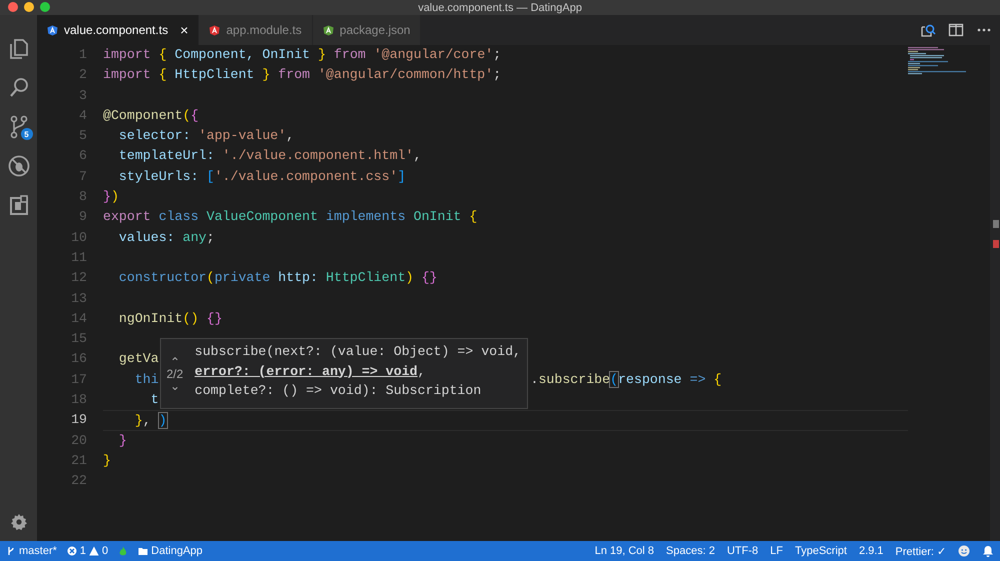 The width and height of the screenshot is (1000, 561). What do you see at coordinates (38, 551) in the screenshot?
I see `branch-name: master*` at bounding box center [38, 551].